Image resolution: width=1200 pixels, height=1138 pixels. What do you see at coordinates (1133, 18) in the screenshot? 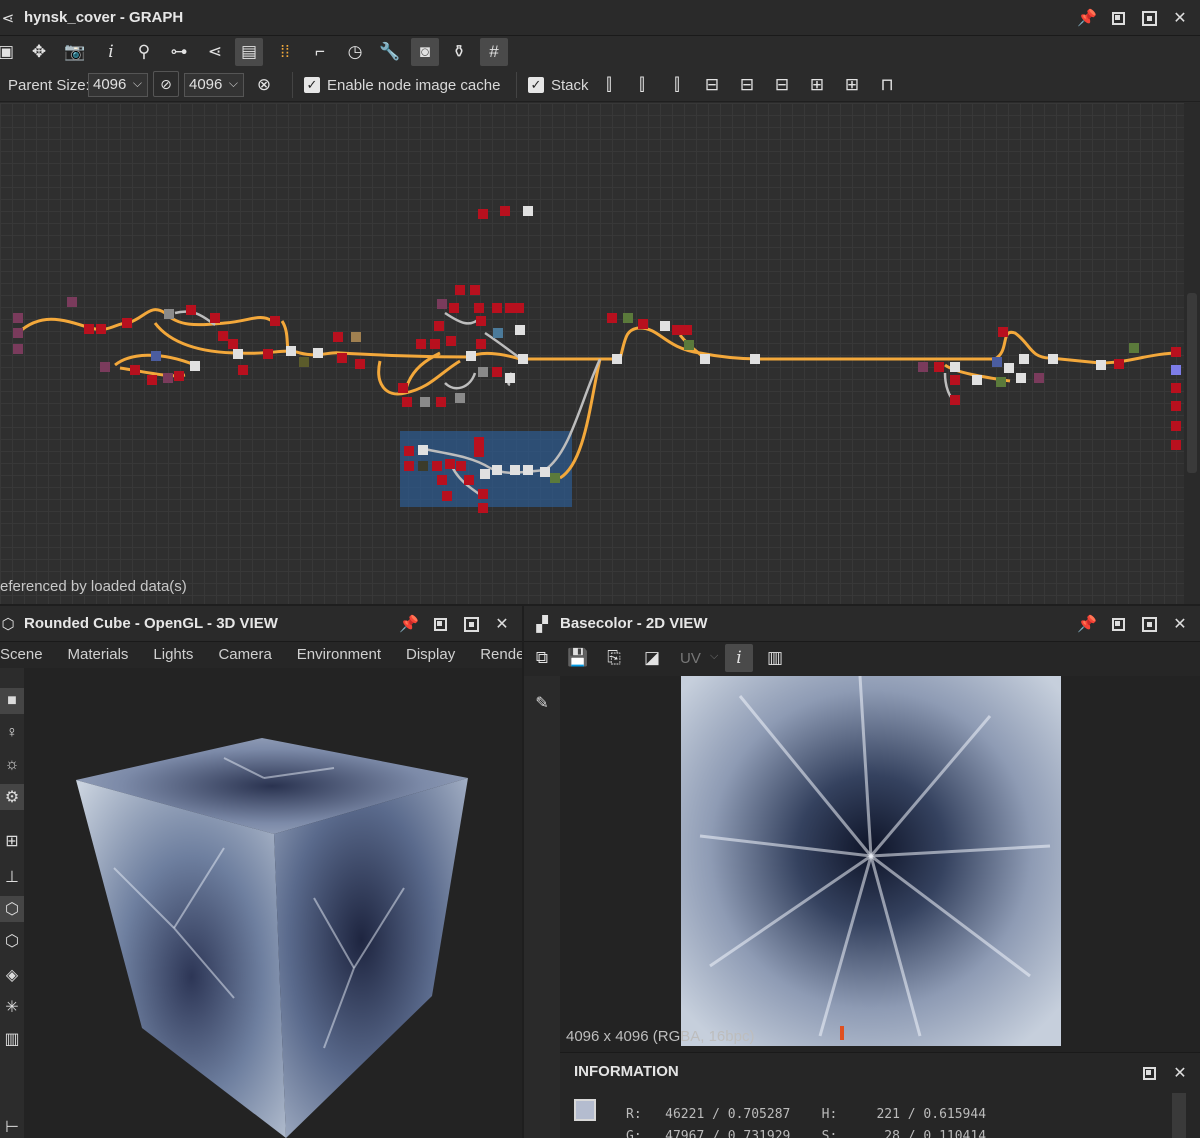
I see `graph-window-controls: 📌 ✕` at bounding box center [1133, 18].